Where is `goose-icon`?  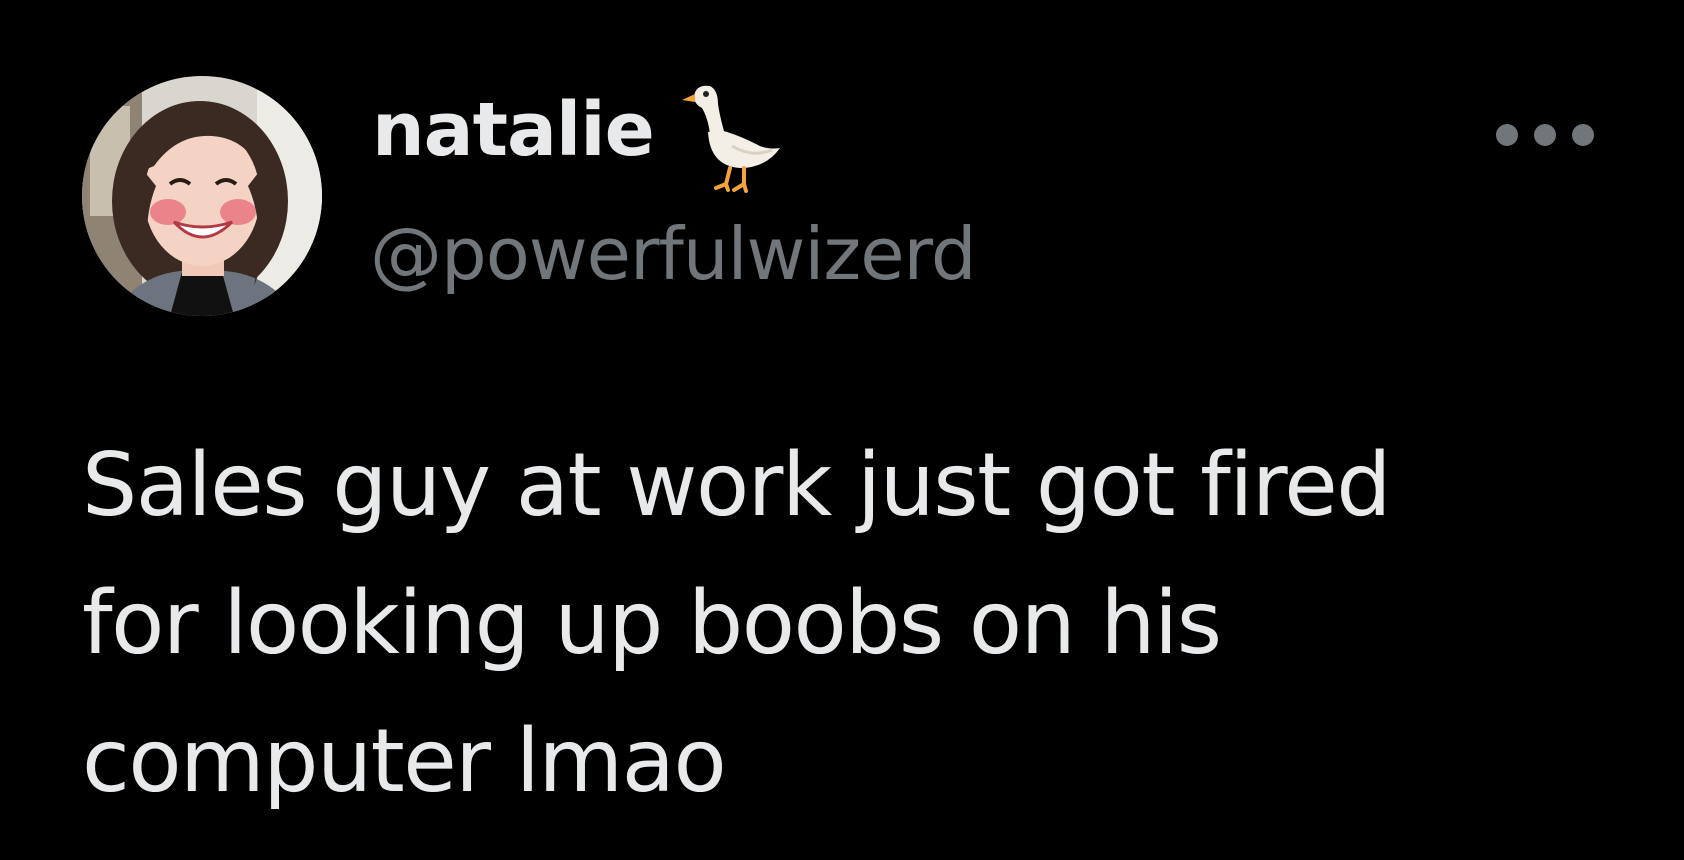
goose-icon is located at coordinates (730, 139).